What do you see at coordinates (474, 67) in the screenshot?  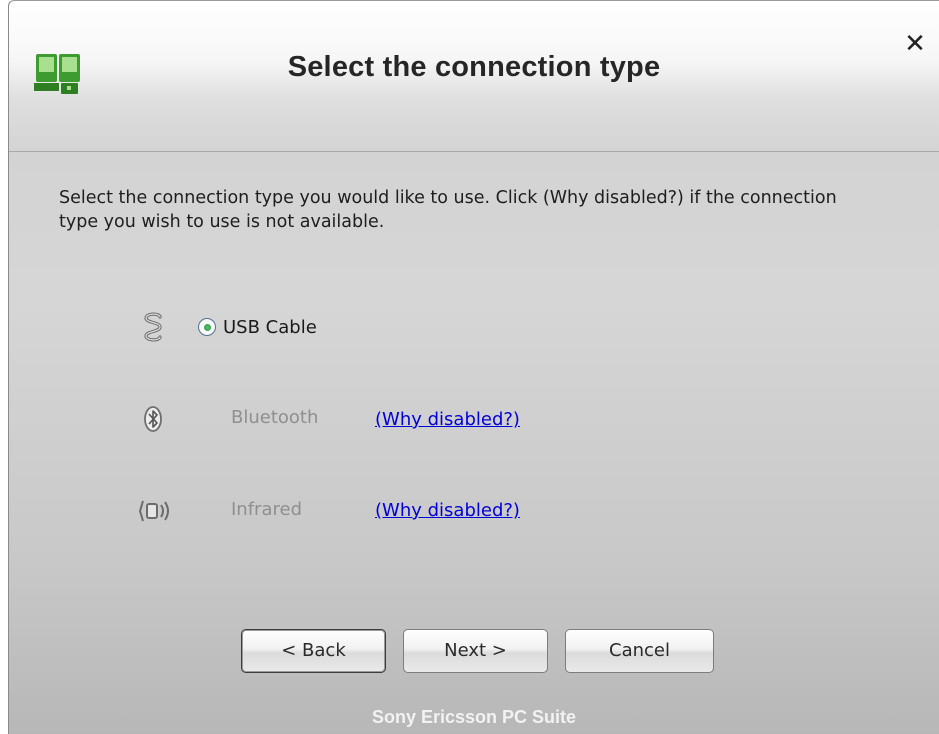 I see `dialog-title: Select the connection type` at bounding box center [474, 67].